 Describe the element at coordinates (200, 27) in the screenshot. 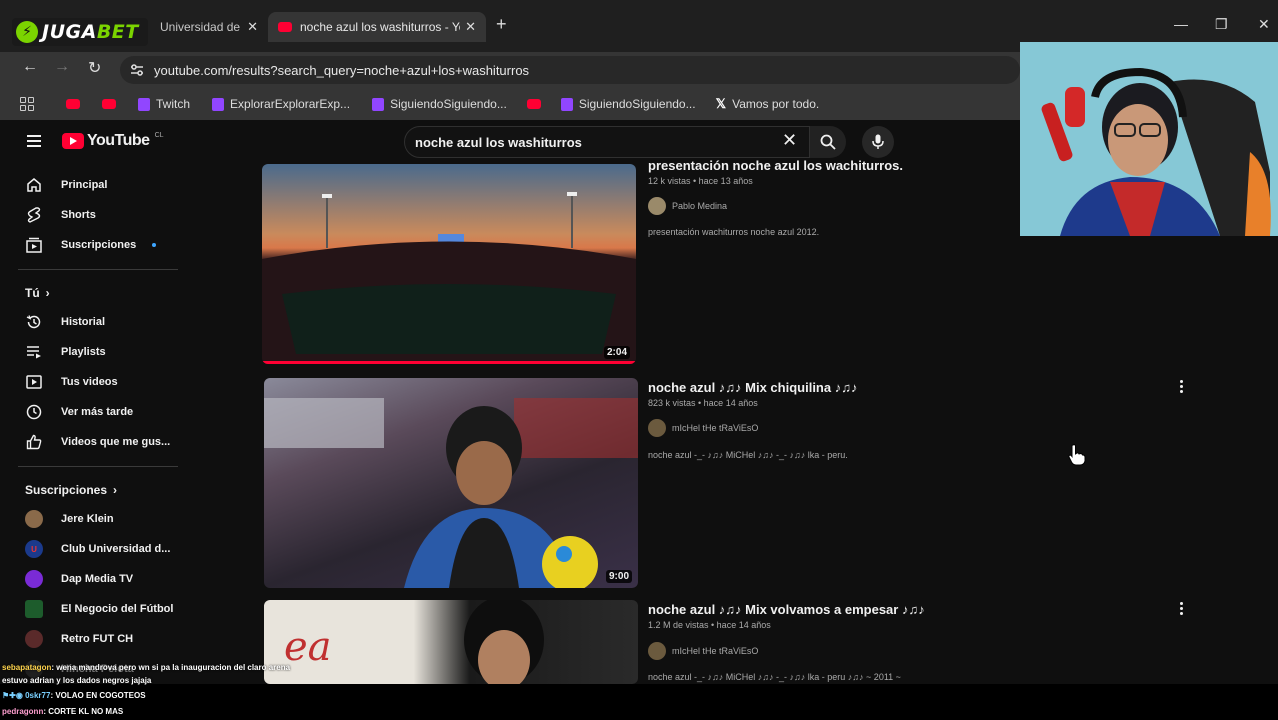

I see `tab-label: Universidad de` at that location.